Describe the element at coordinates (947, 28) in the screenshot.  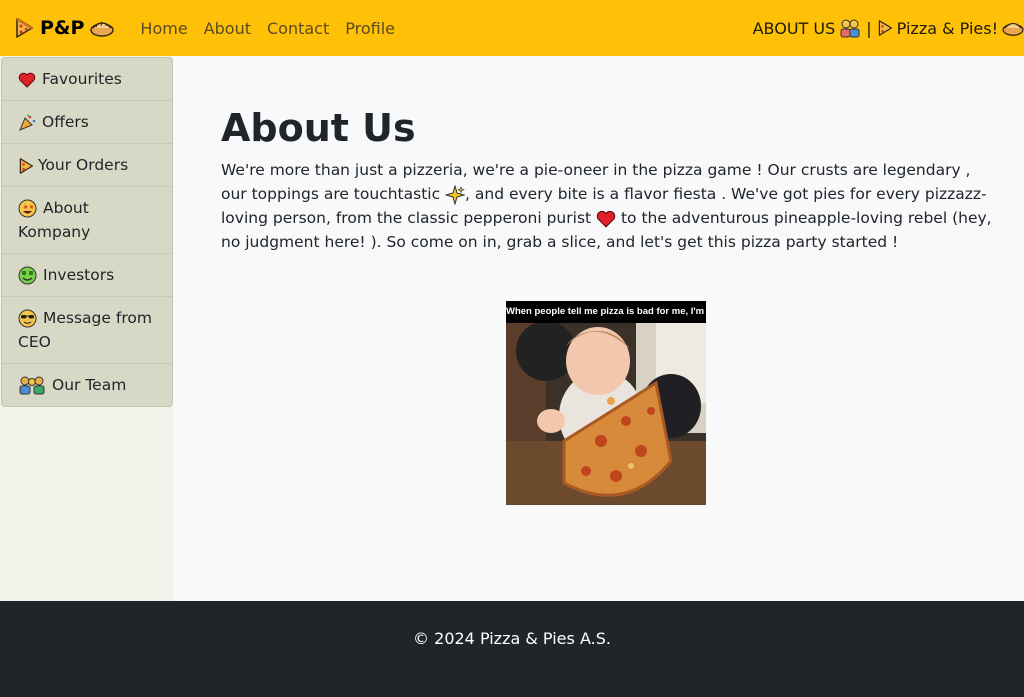
I see `navbar-pizza-pies-text: Pizza & Pies!` at that location.